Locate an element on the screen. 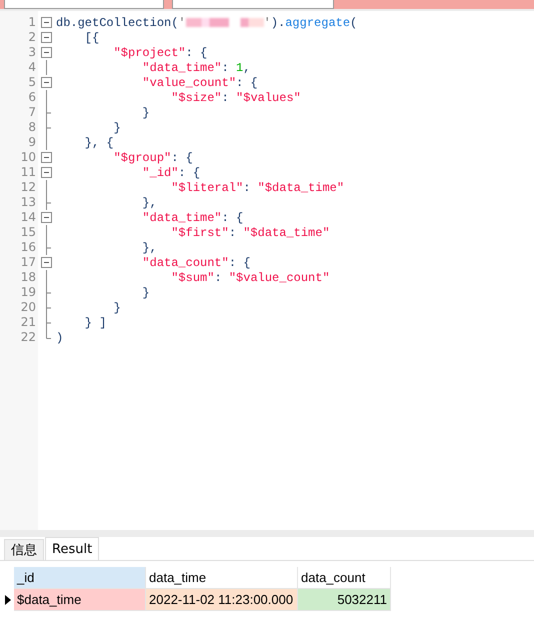 This screenshot has height=623, width=534. line-number: 10 is located at coordinates (28, 157).